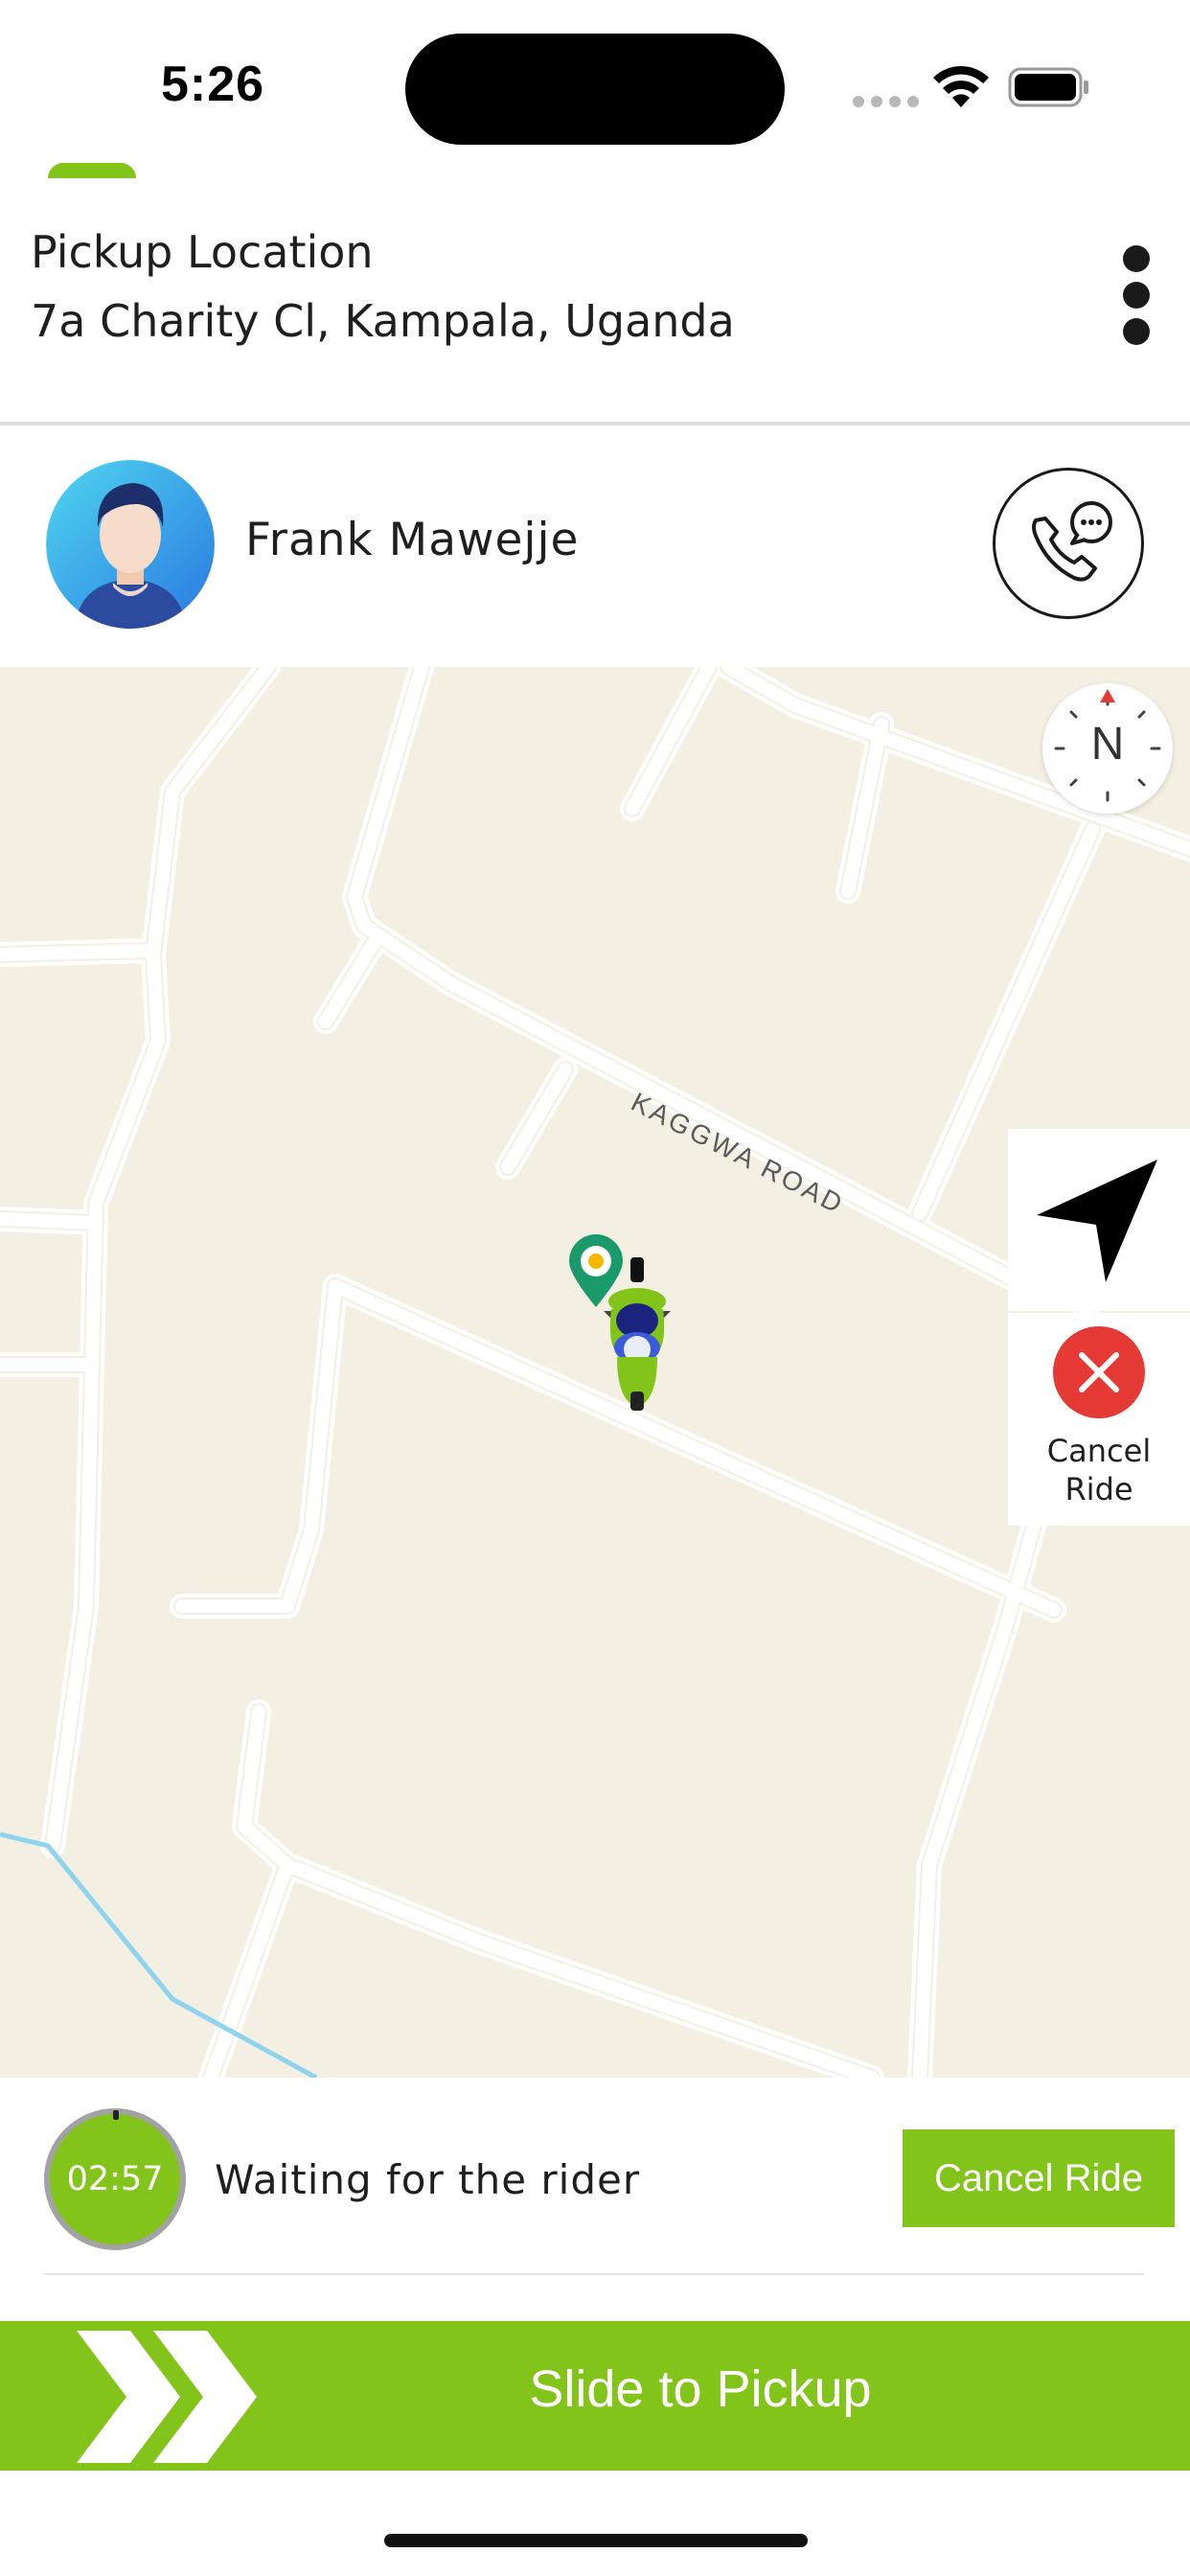 This screenshot has height=2576, width=1190. I want to click on phone-chat-icon, so click(1072, 541).